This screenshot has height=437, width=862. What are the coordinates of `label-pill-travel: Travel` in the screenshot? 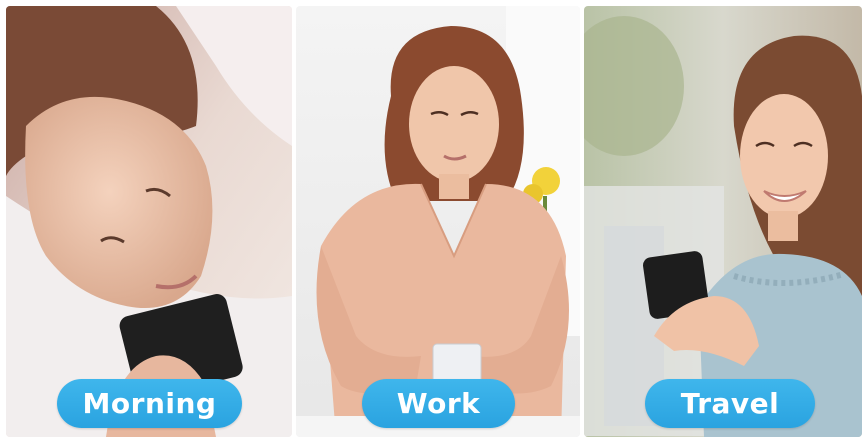 It's located at (730, 403).